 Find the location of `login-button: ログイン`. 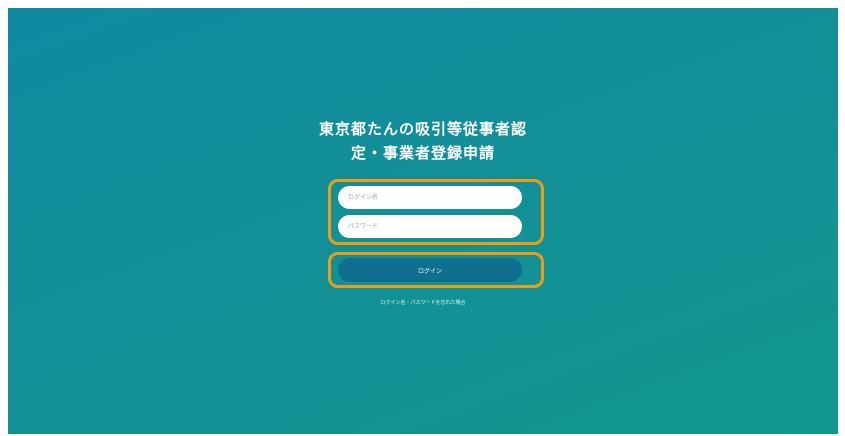

login-button: ログイン is located at coordinates (430, 270).